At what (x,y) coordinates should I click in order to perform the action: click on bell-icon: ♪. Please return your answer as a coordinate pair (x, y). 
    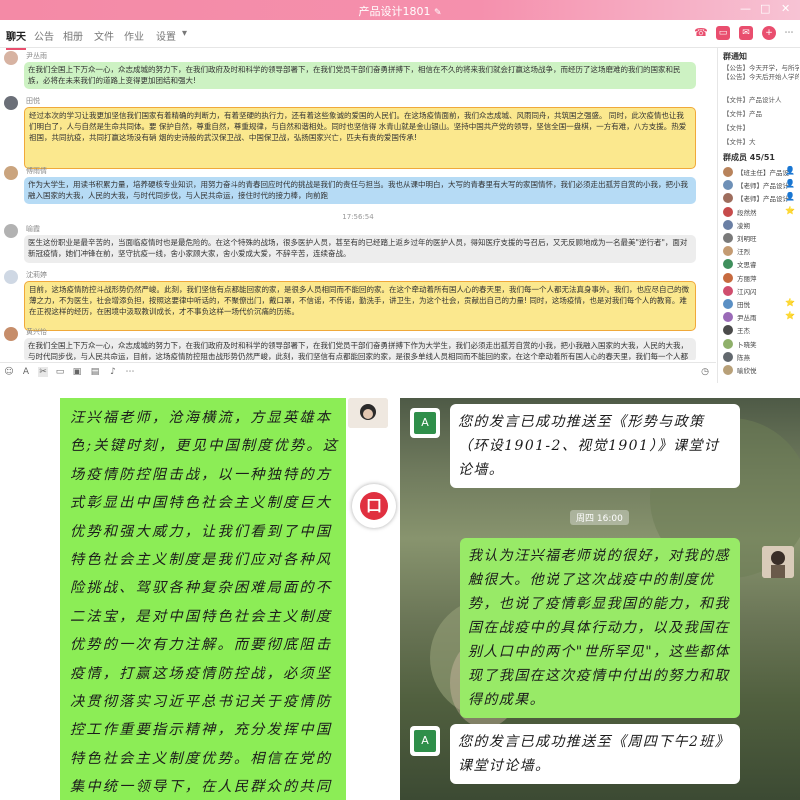
    Looking at the image, I should click on (113, 372).